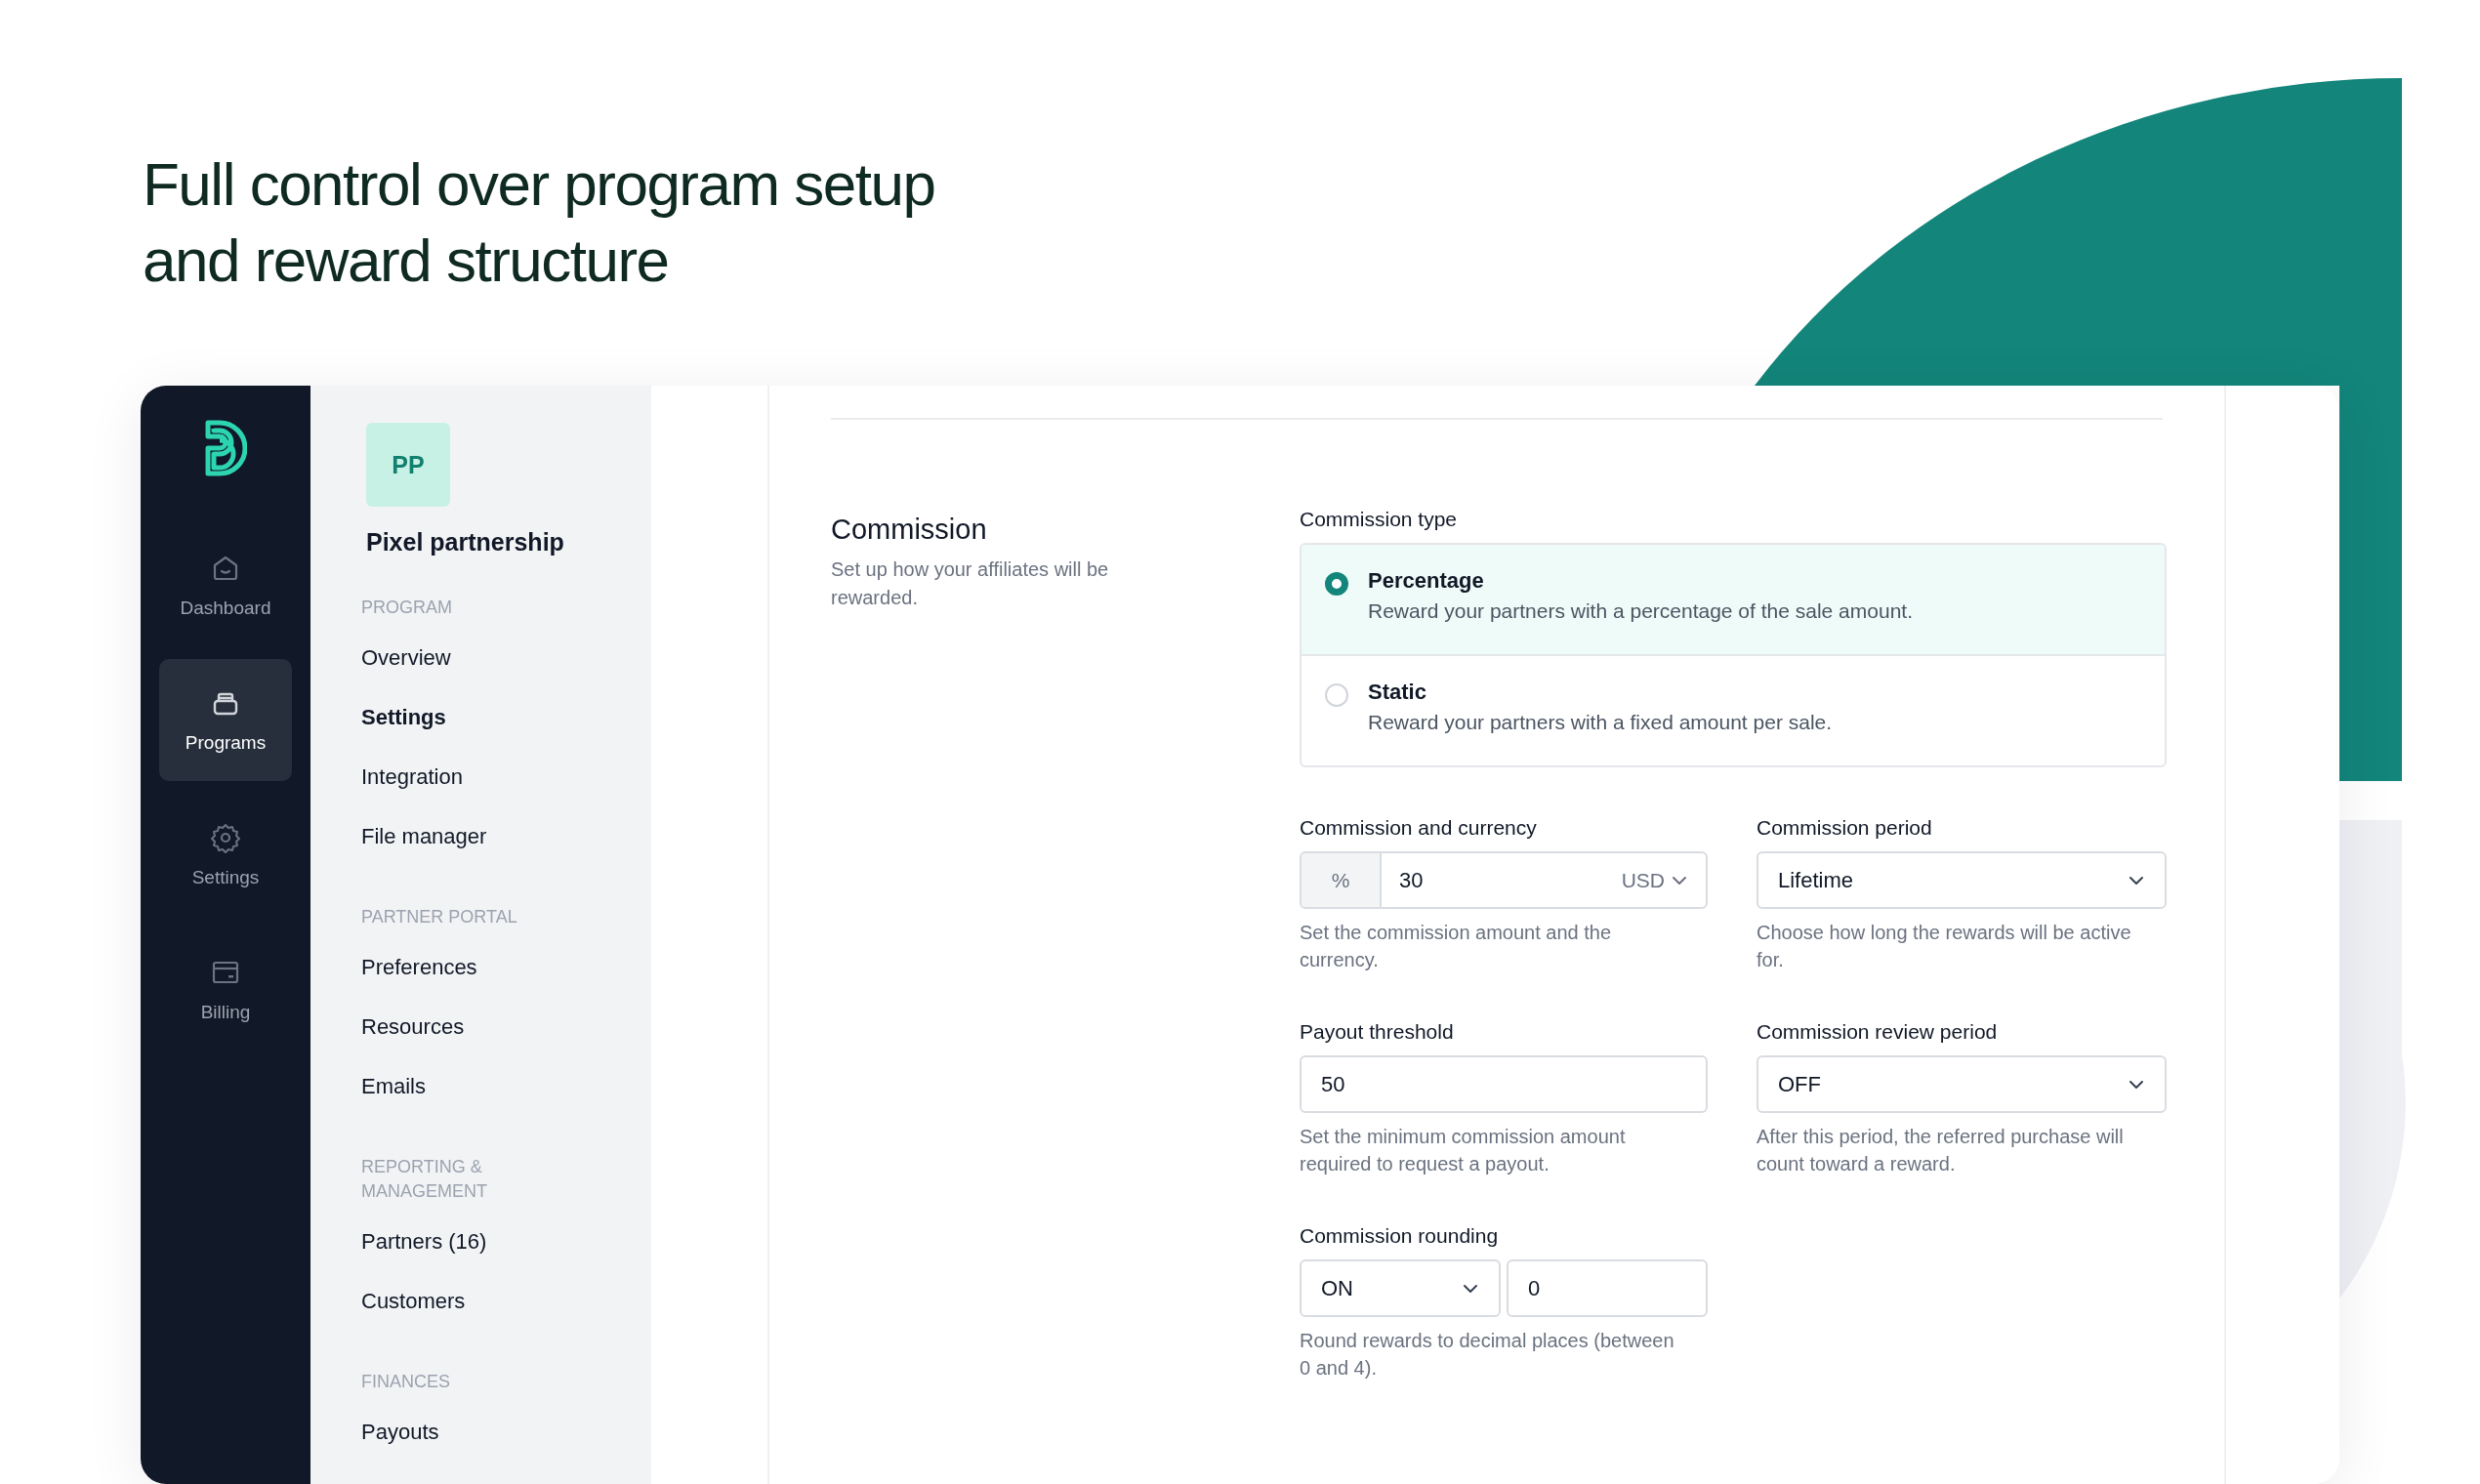 Image resolution: width=2480 pixels, height=1484 pixels. What do you see at coordinates (1944, 947) in the screenshot?
I see `help-text: Choose how long the rewards will be active for.` at bounding box center [1944, 947].